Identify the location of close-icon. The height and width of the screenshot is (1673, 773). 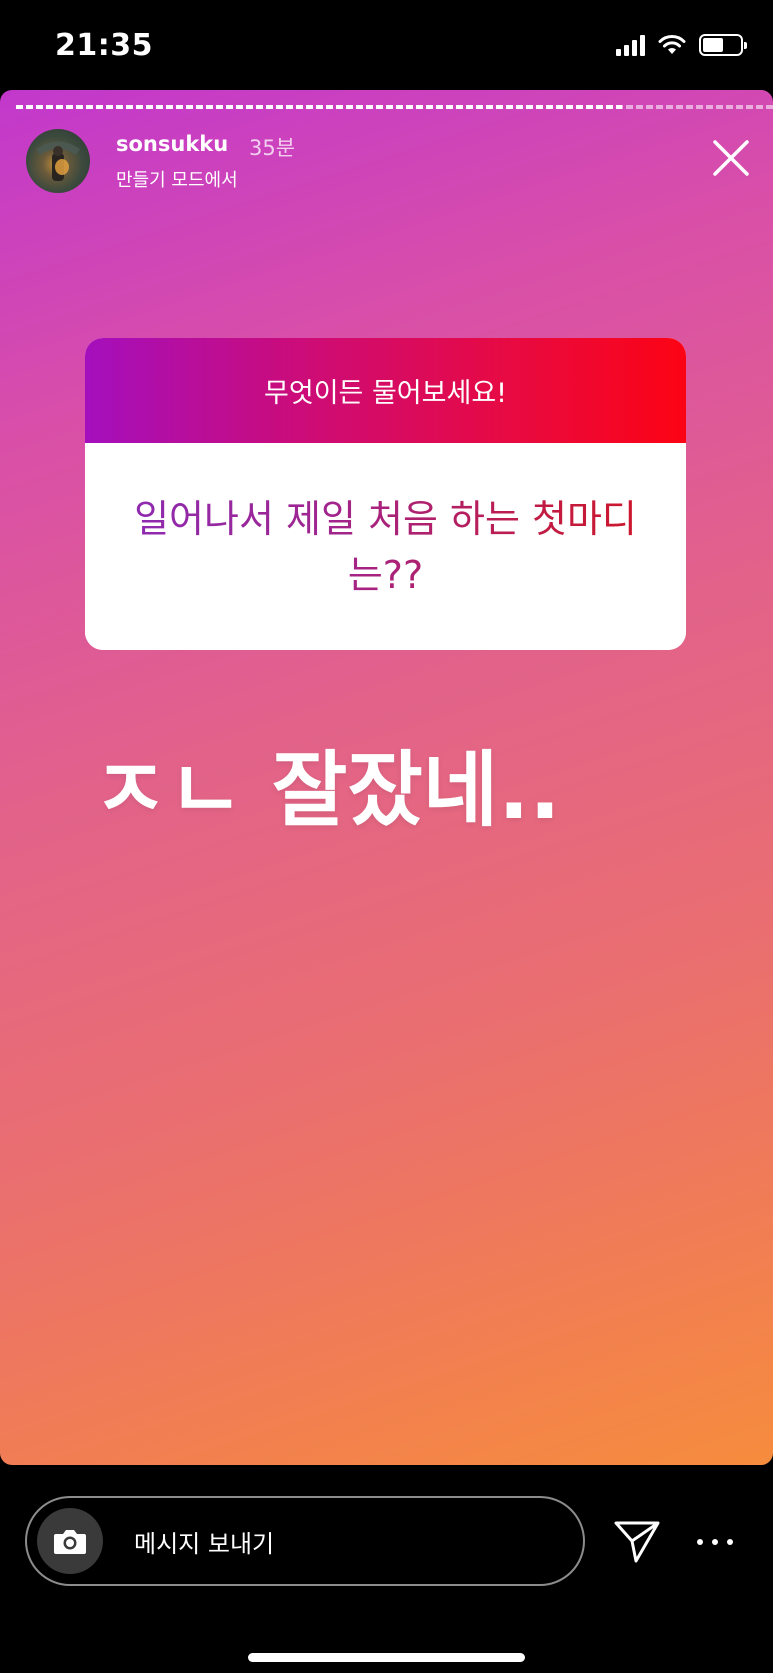
(731, 158).